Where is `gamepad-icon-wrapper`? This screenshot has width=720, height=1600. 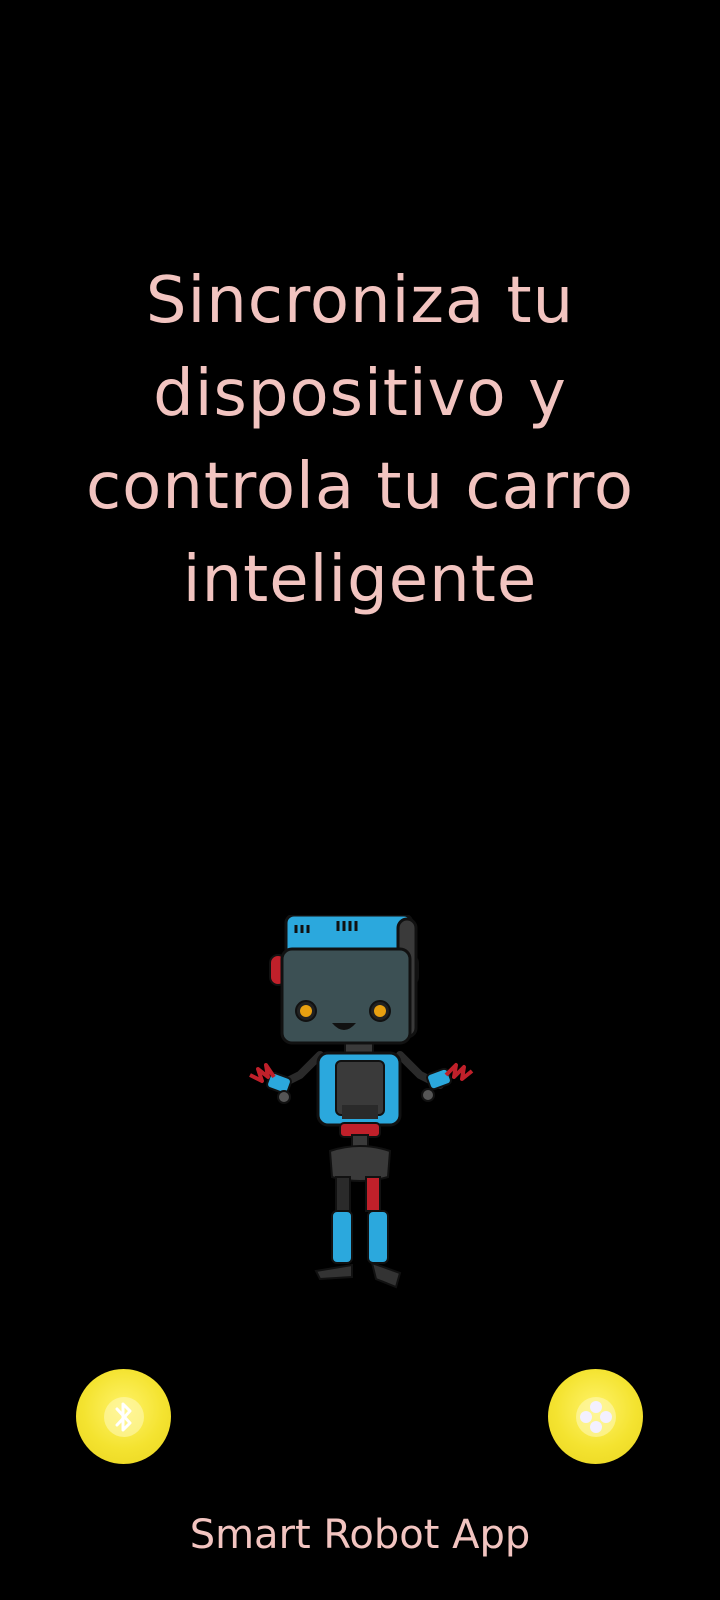 gamepad-icon-wrapper is located at coordinates (595, 1416).